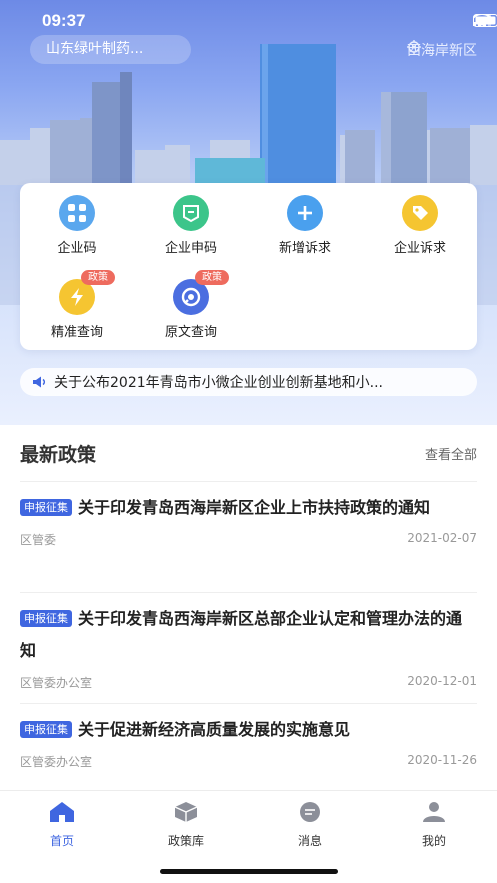  Describe the element at coordinates (442, 681) in the screenshot. I see `policy-date: 2020-12-01` at that location.